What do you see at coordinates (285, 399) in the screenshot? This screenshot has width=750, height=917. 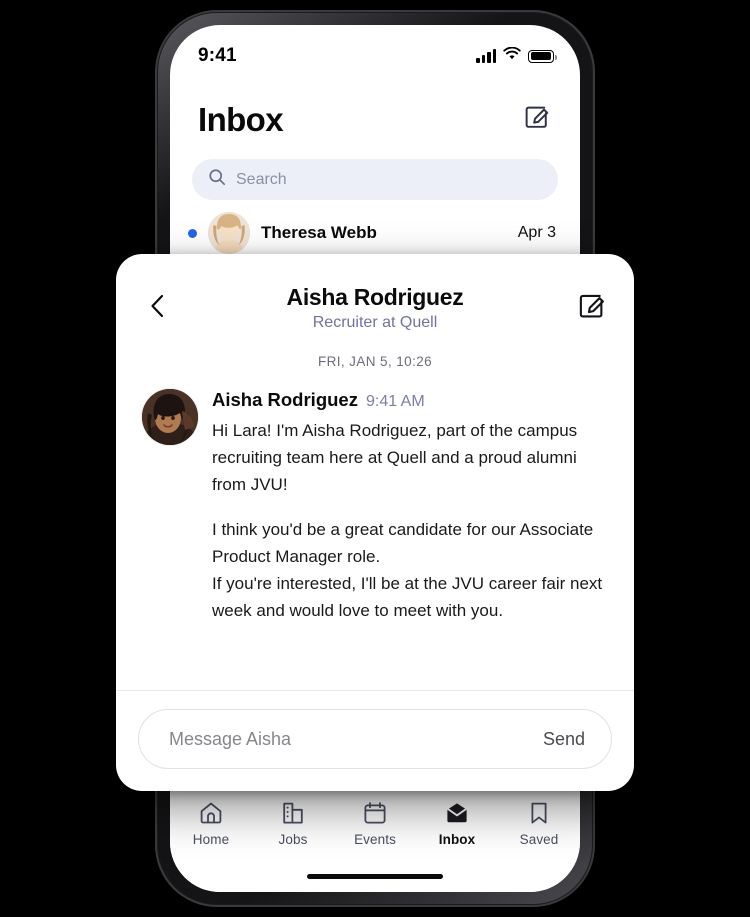 I see `message-sender: Aisha Rodriguez` at bounding box center [285, 399].